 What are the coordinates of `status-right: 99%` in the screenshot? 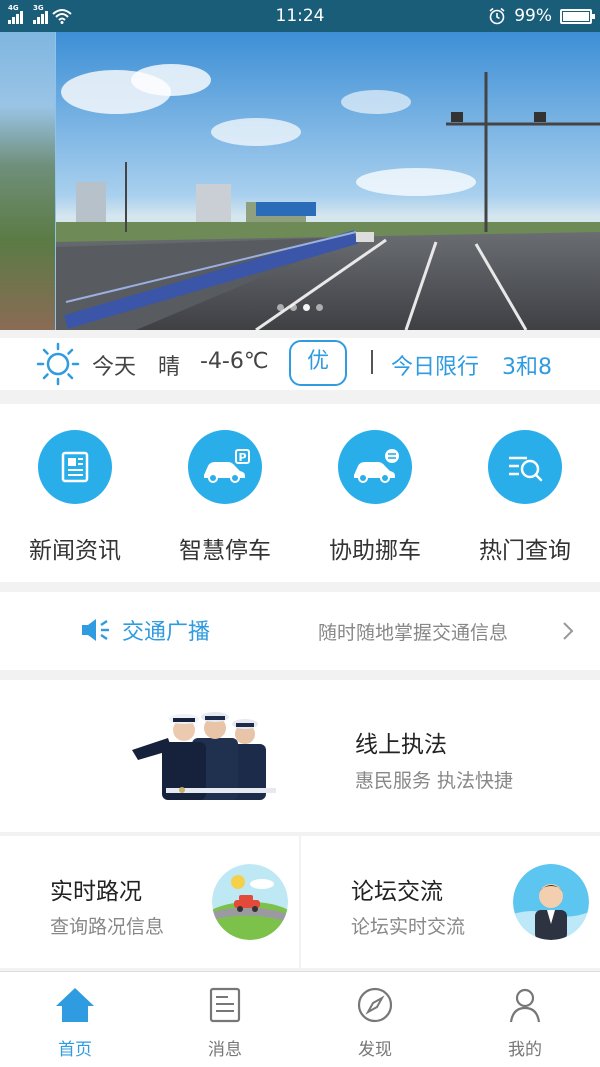 It's located at (541, 16).